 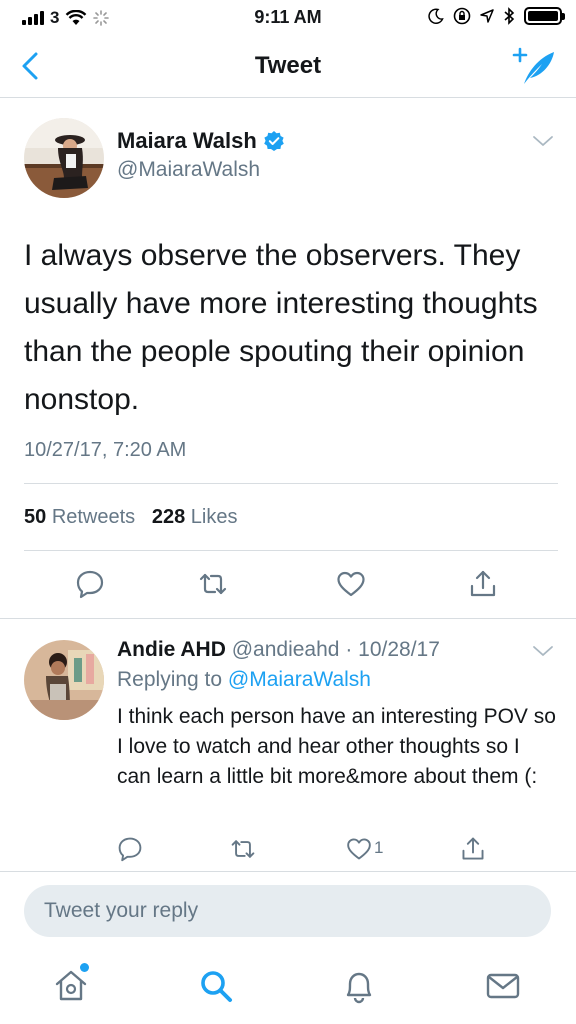 I want to click on reply-author-handle: @andieahd, so click(x=286, y=649).